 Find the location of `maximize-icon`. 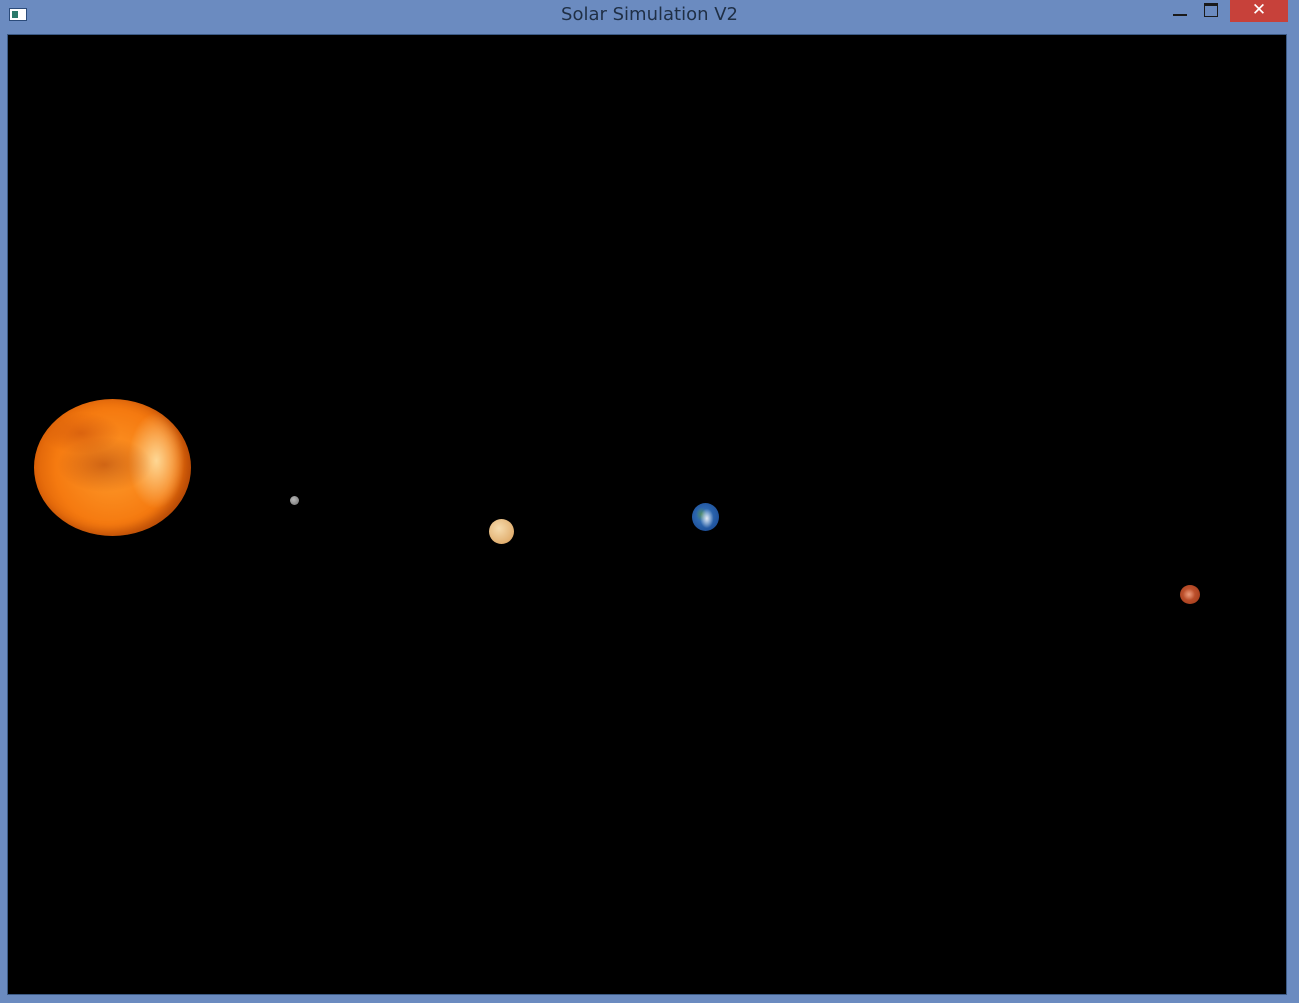

maximize-icon is located at coordinates (1211, 10).